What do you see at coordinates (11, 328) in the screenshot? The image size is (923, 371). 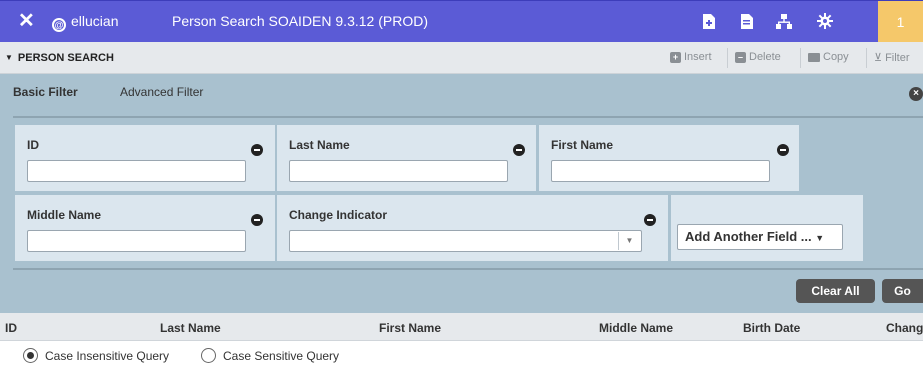 I see `column-id: ID` at bounding box center [11, 328].